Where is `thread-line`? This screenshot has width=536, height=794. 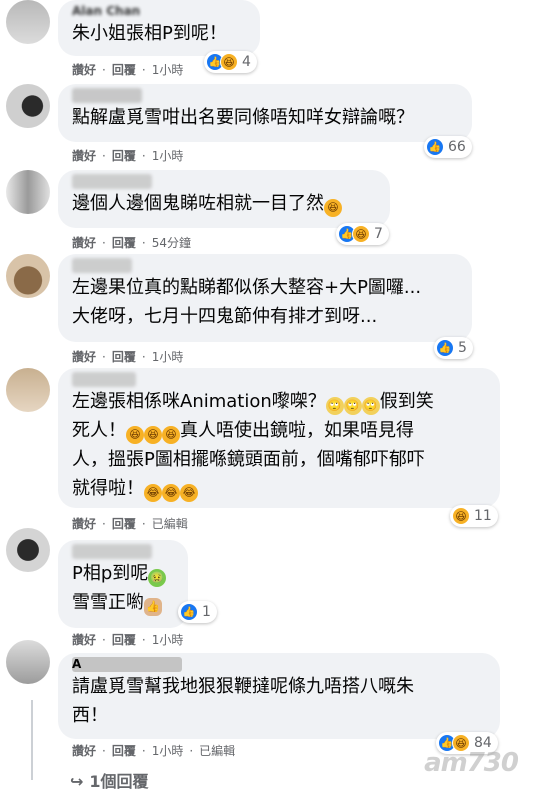 thread-line is located at coordinates (32, 740).